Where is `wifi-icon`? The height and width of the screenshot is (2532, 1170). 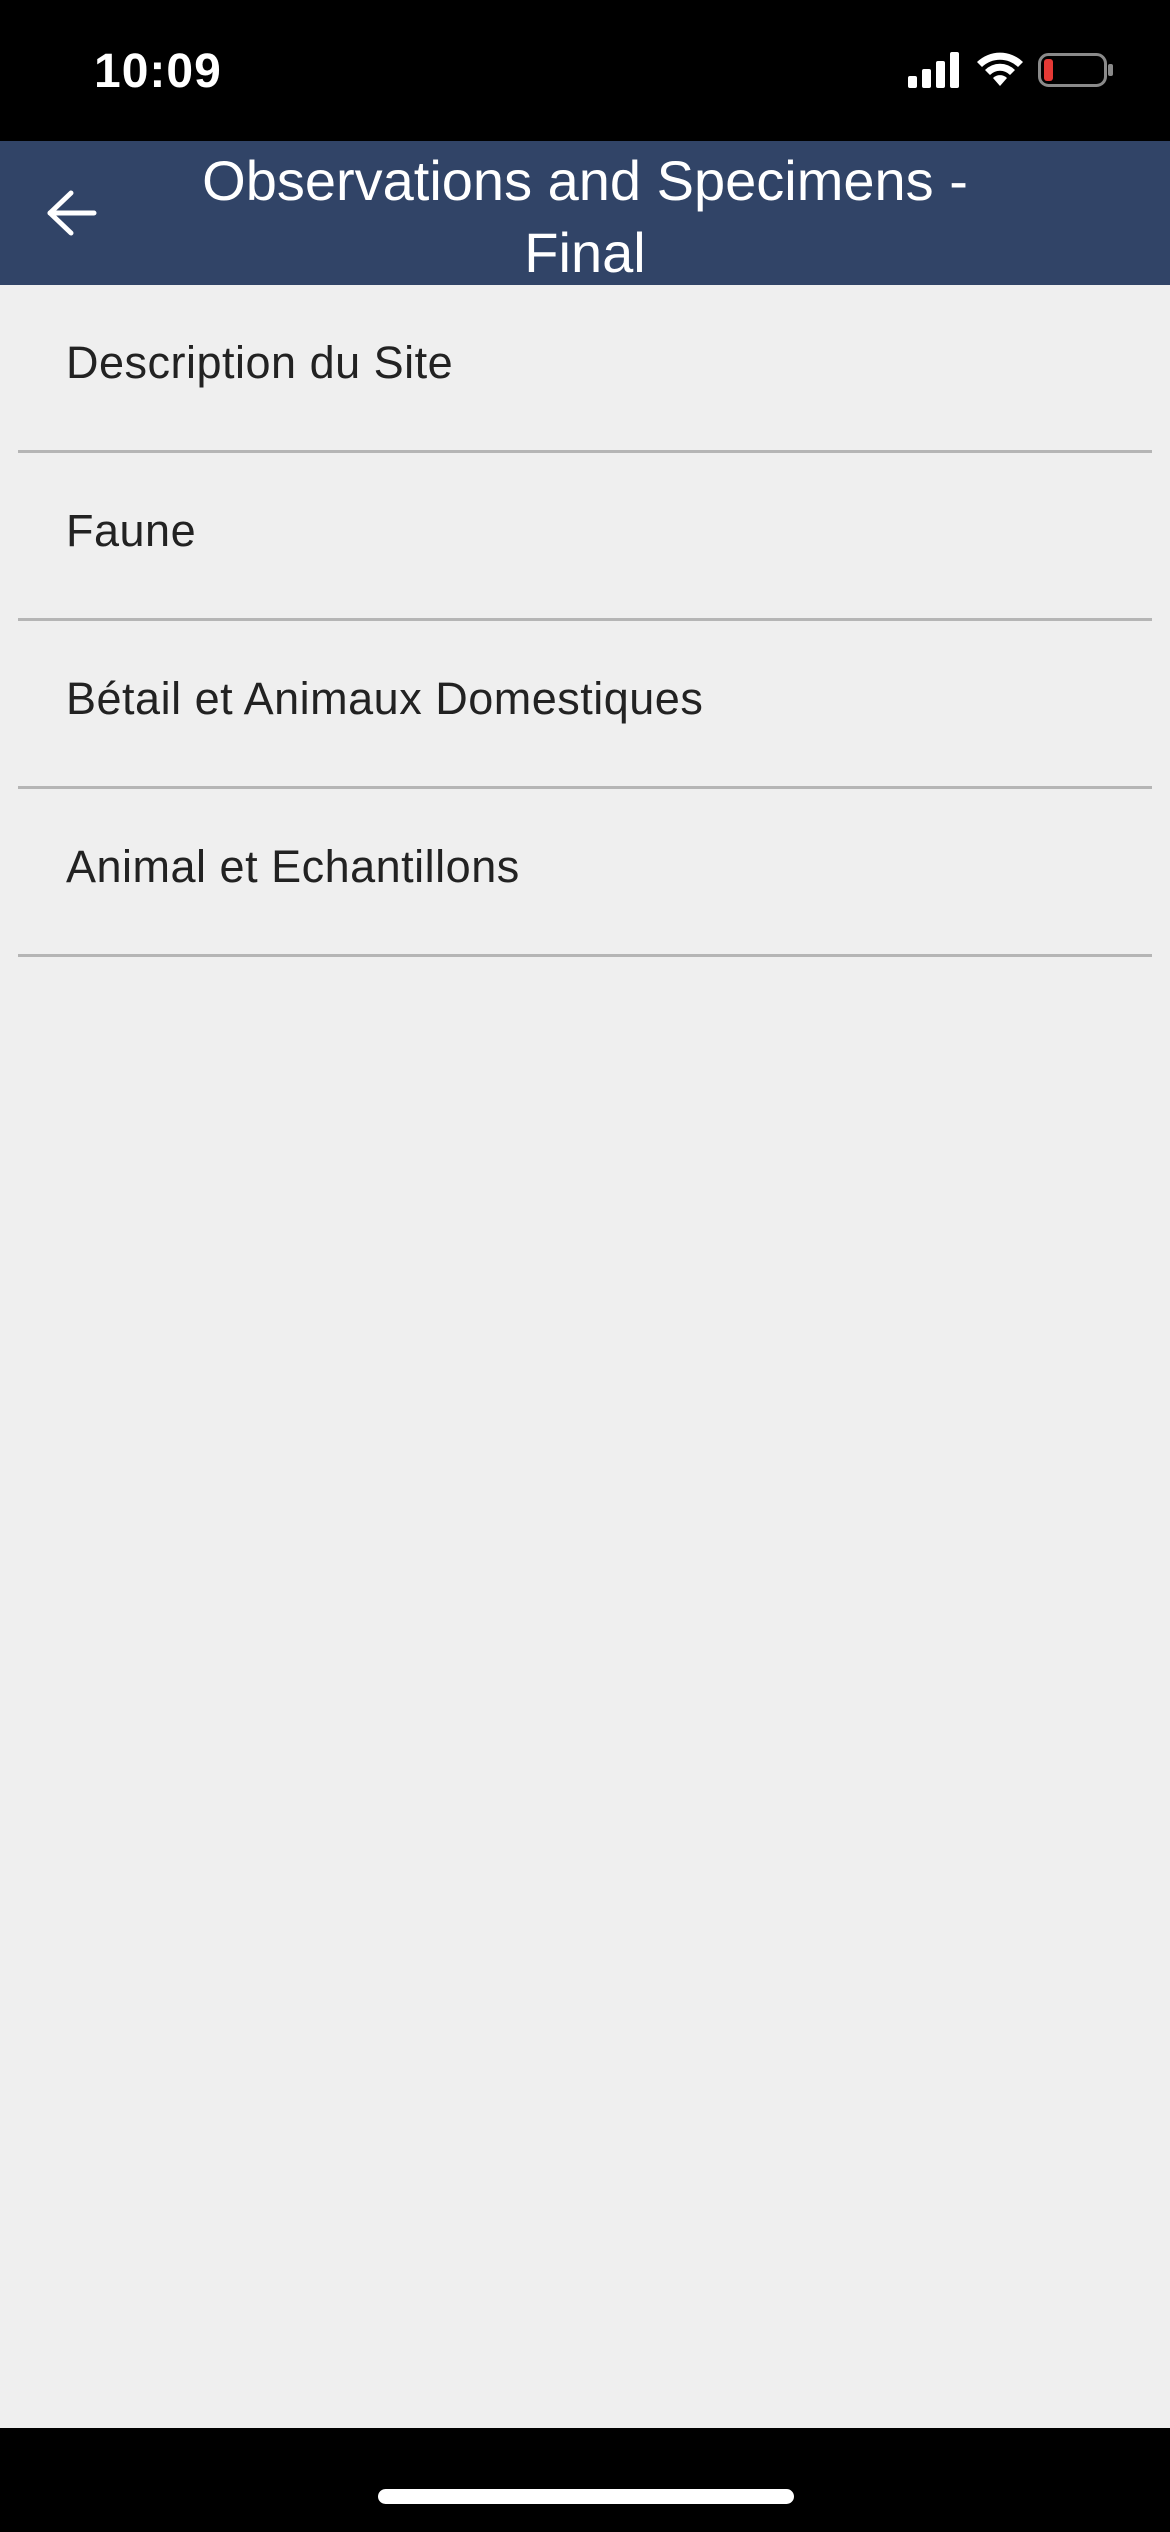
wifi-icon is located at coordinates (1000, 72).